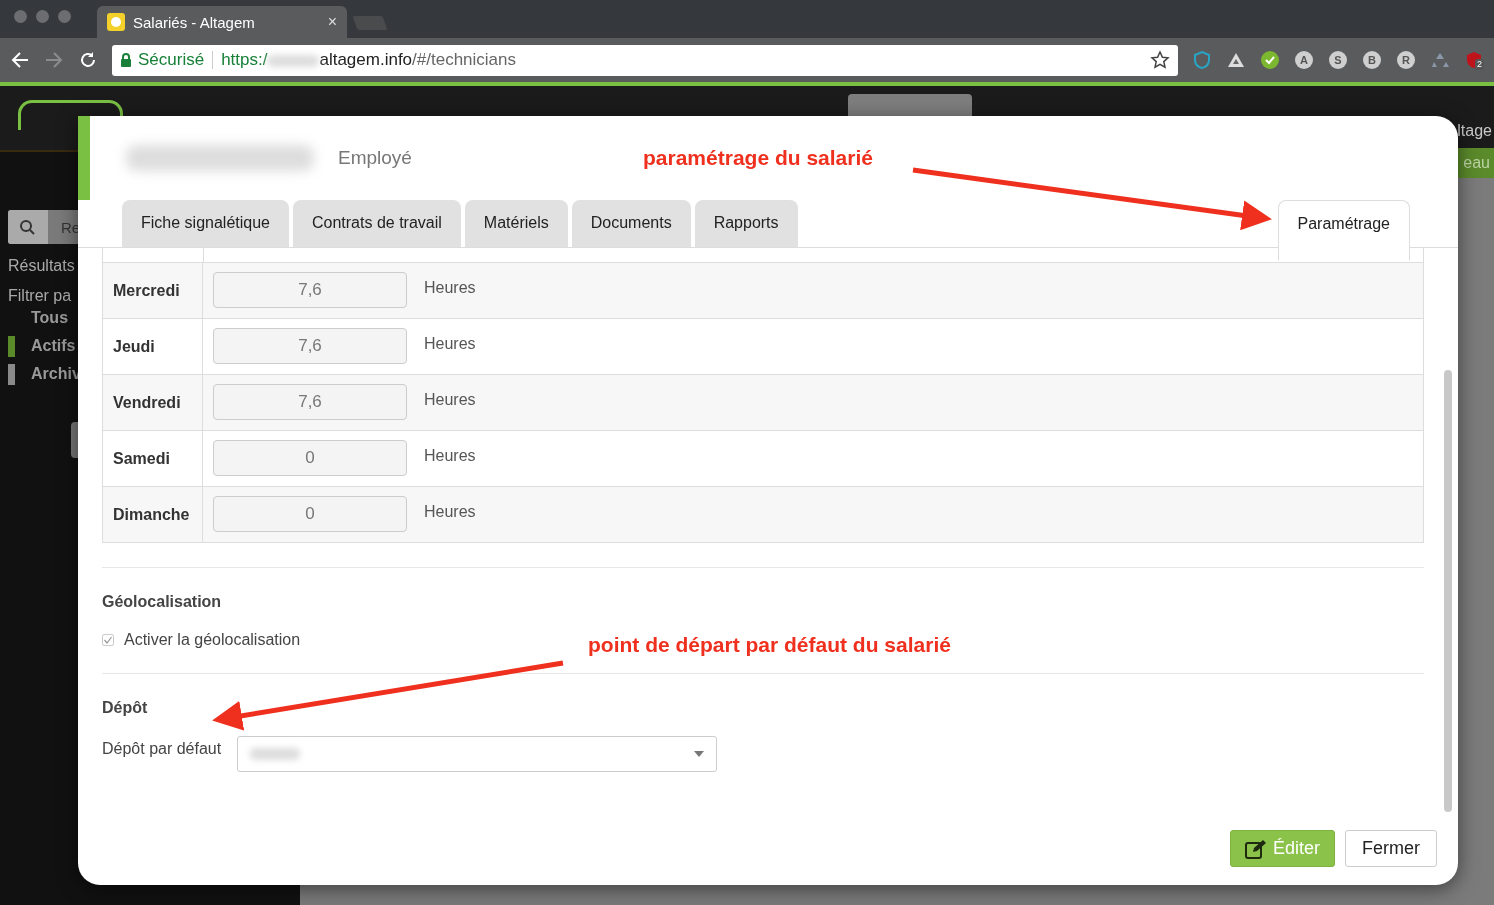  Describe the element at coordinates (20, 60) in the screenshot. I see `back-icon` at that location.